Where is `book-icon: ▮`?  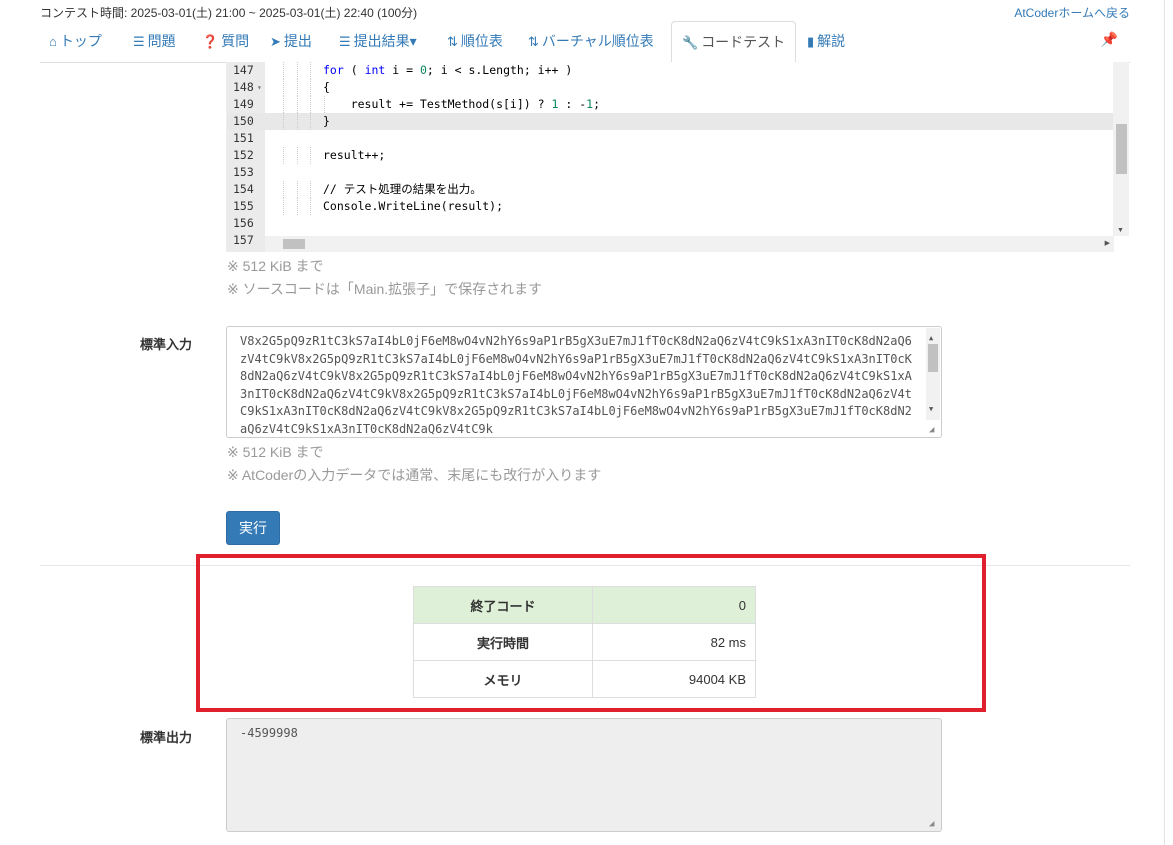
book-icon: ▮ is located at coordinates (811, 41).